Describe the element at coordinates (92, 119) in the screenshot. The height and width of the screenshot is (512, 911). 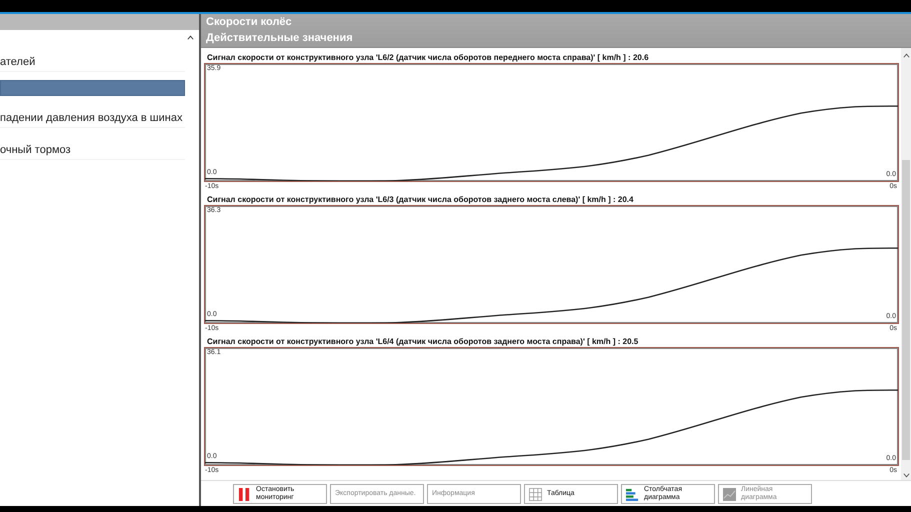
I see `sidebar-item: падении давления воздуха в шинах` at that location.